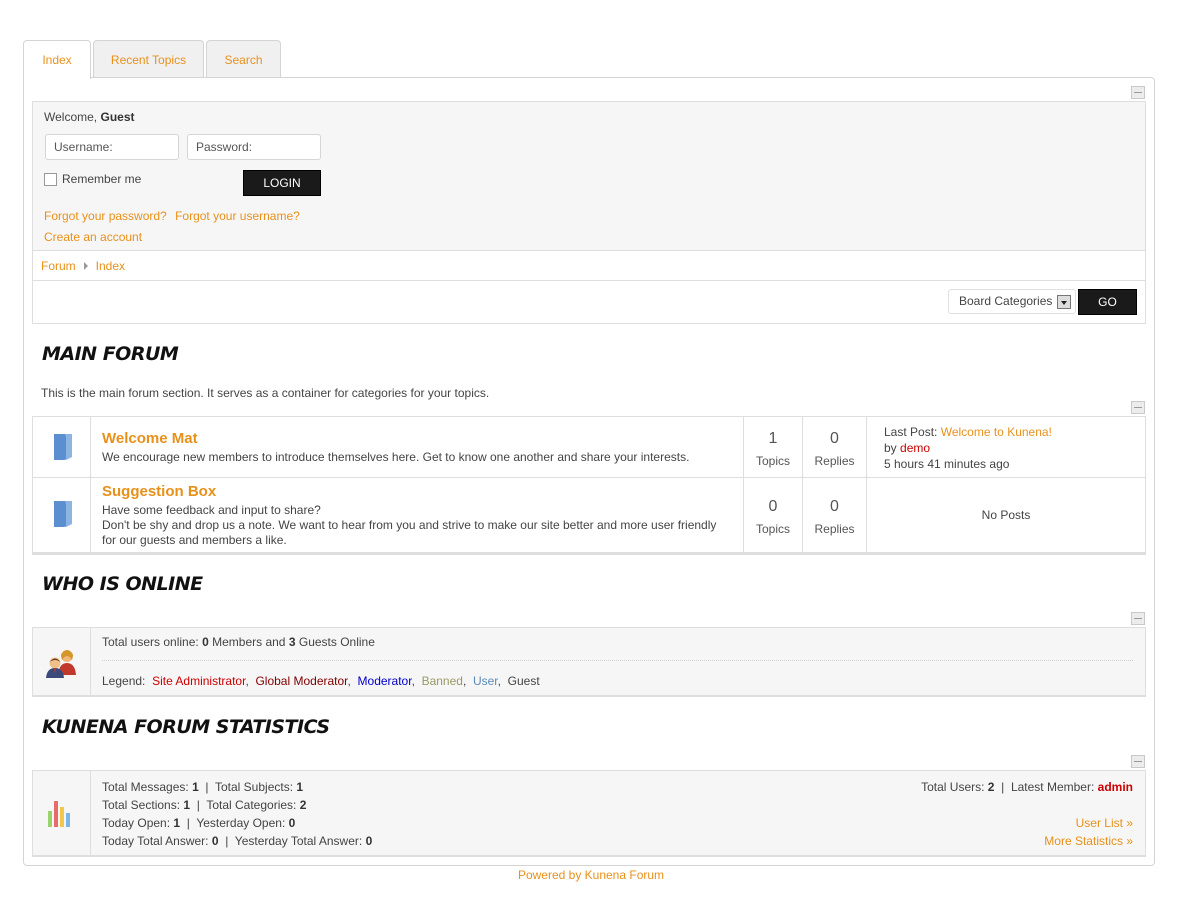 This screenshot has height=912, width=1182. Describe the element at coordinates (112, 147) in the screenshot. I see `username-input: Username:` at that location.